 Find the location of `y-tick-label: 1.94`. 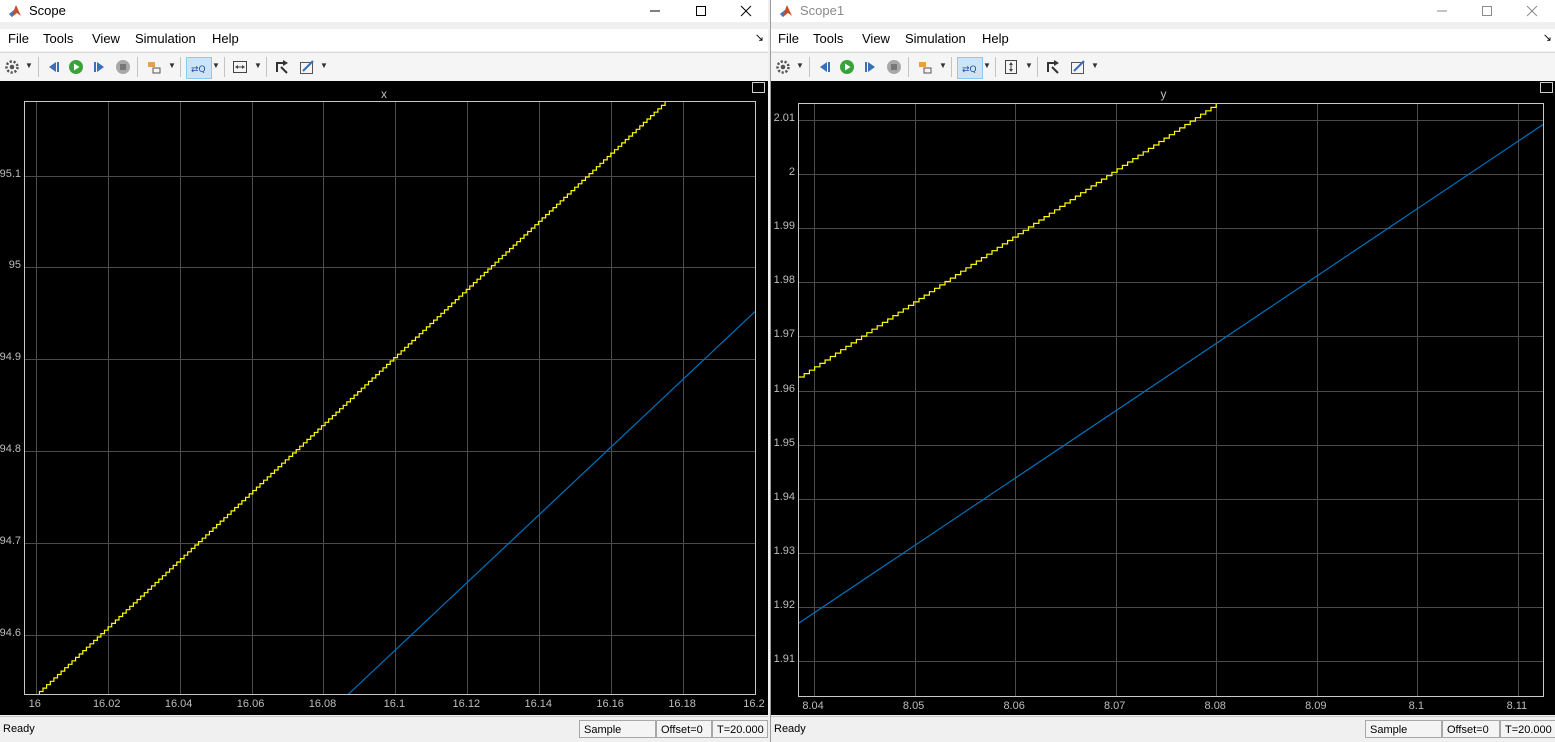

y-tick-label: 1.94 is located at coordinates (784, 496).